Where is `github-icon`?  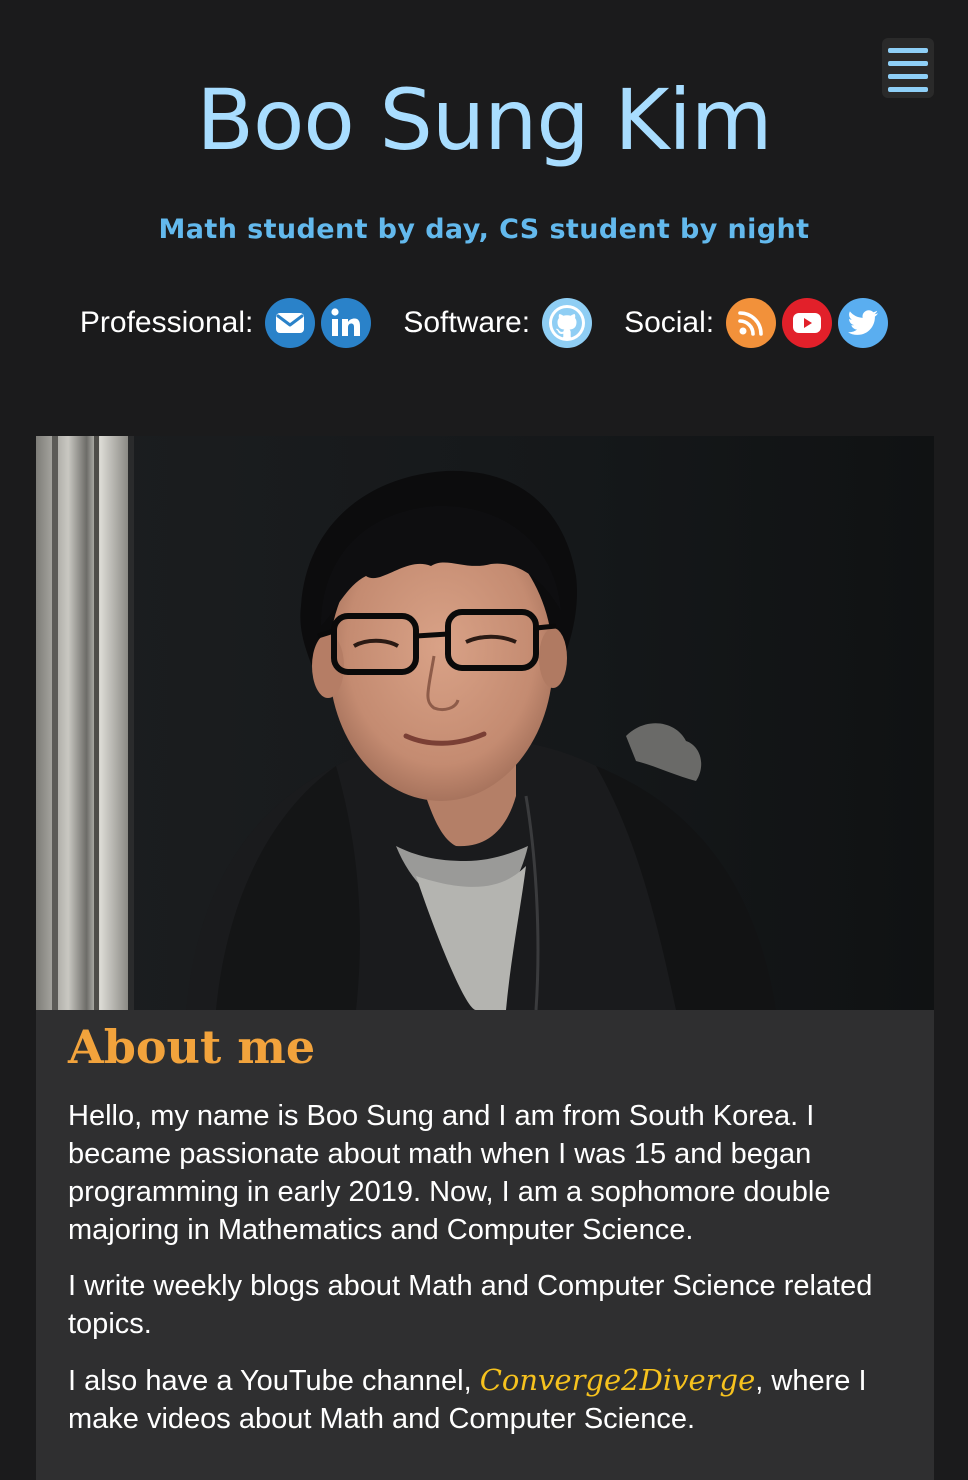 github-icon is located at coordinates (567, 323).